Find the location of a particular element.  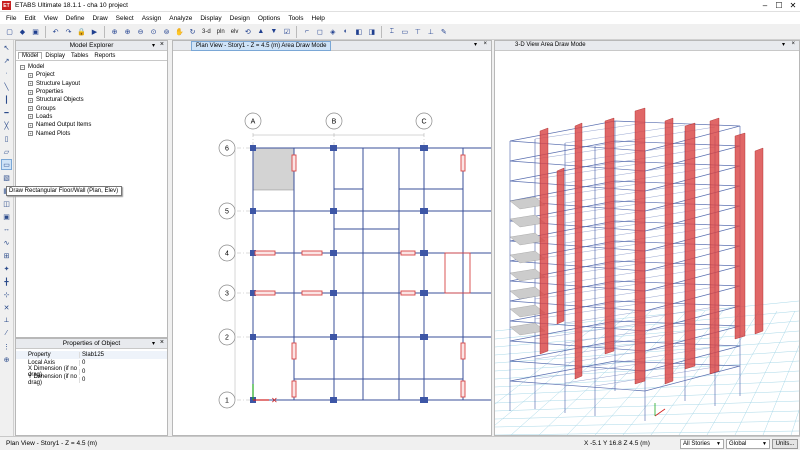

tree-item-named-plots: + Named Plots is located at coordinates (93, 133).